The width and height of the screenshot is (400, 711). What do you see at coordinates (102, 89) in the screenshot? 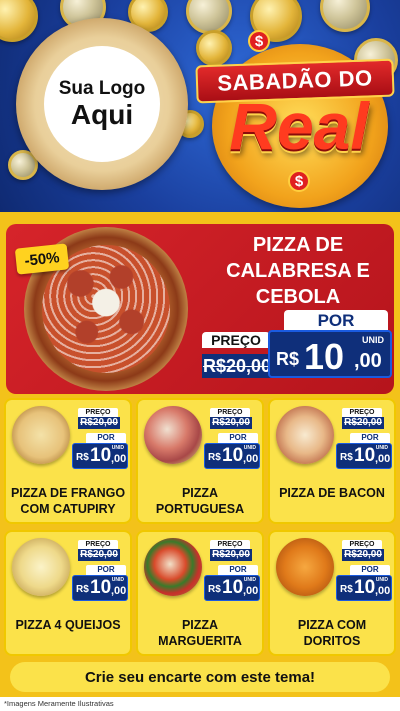
I see `logo-text-line1: Sua Logo` at bounding box center [102, 89].